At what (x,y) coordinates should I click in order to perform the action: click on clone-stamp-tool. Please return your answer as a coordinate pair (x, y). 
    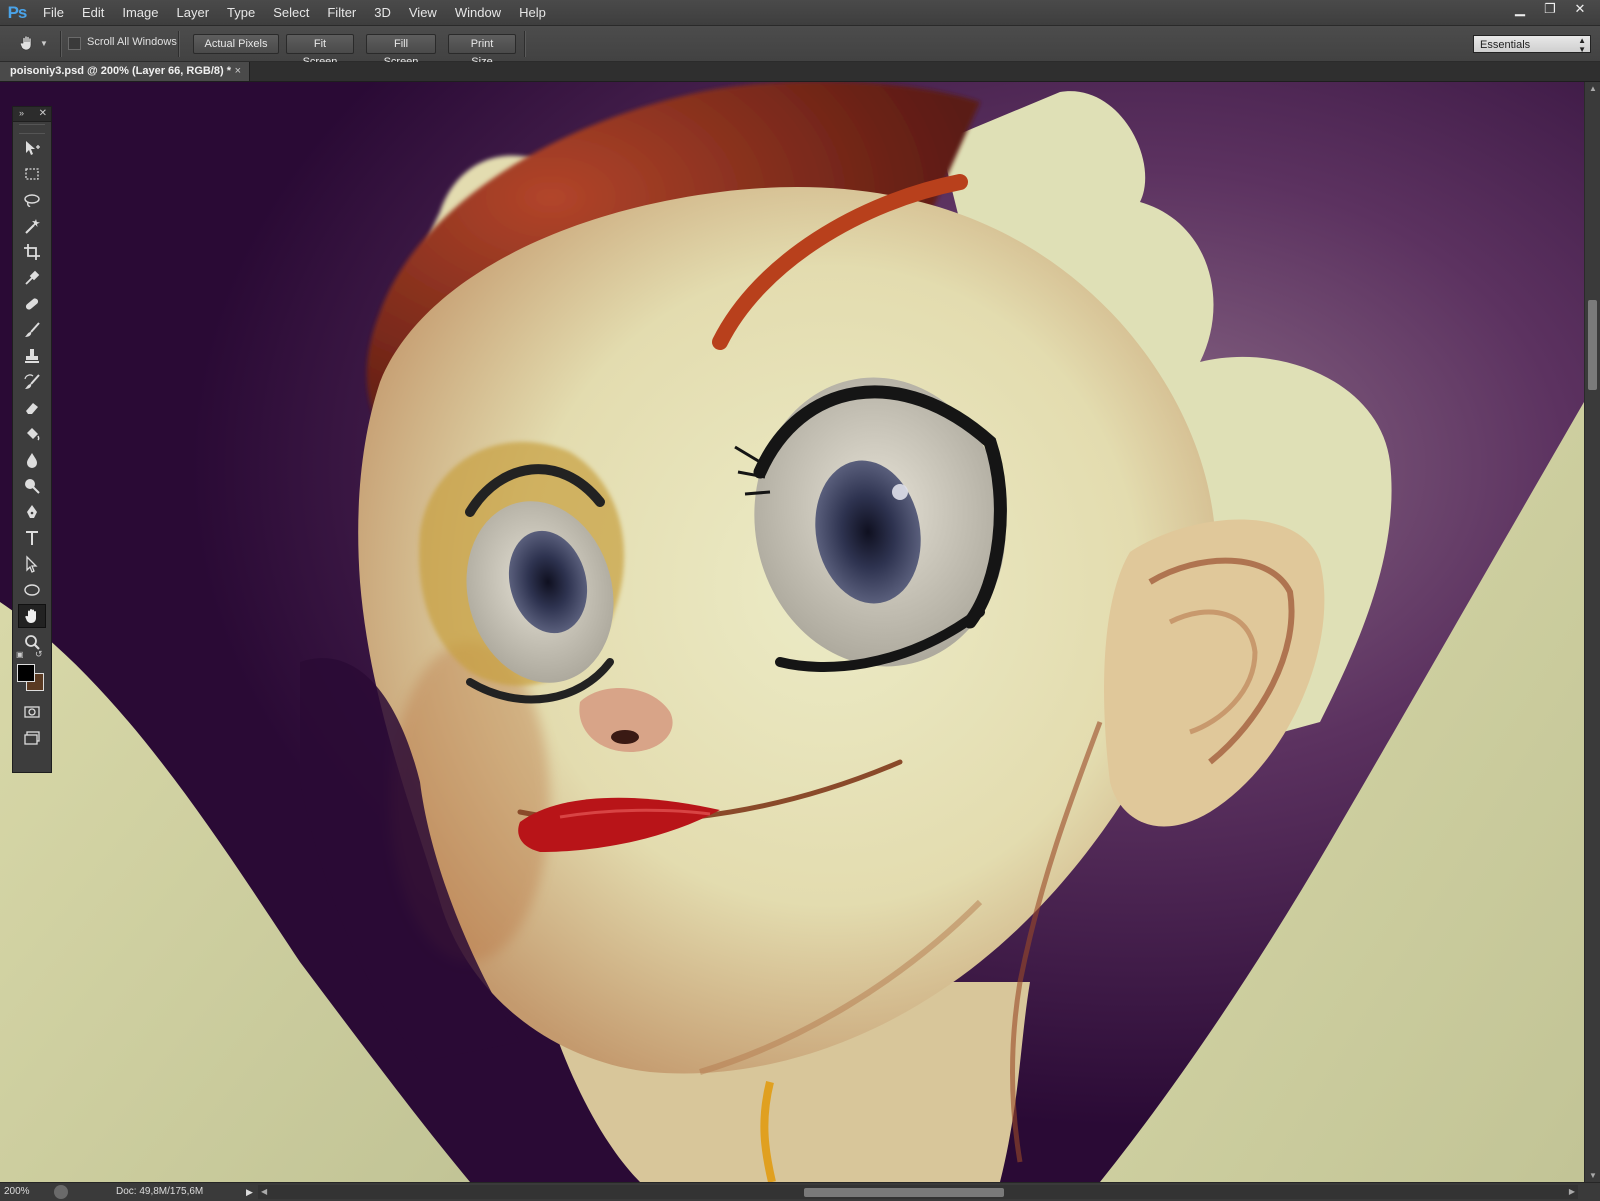
    Looking at the image, I should click on (32, 356).